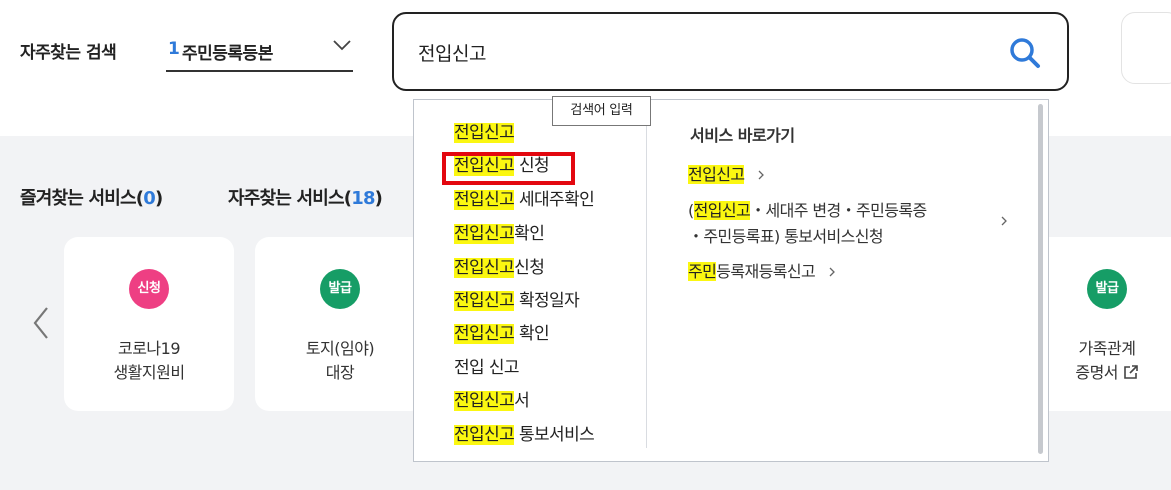 The width and height of the screenshot is (1171, 490). I want to click on column-divider, so click(646, 276).